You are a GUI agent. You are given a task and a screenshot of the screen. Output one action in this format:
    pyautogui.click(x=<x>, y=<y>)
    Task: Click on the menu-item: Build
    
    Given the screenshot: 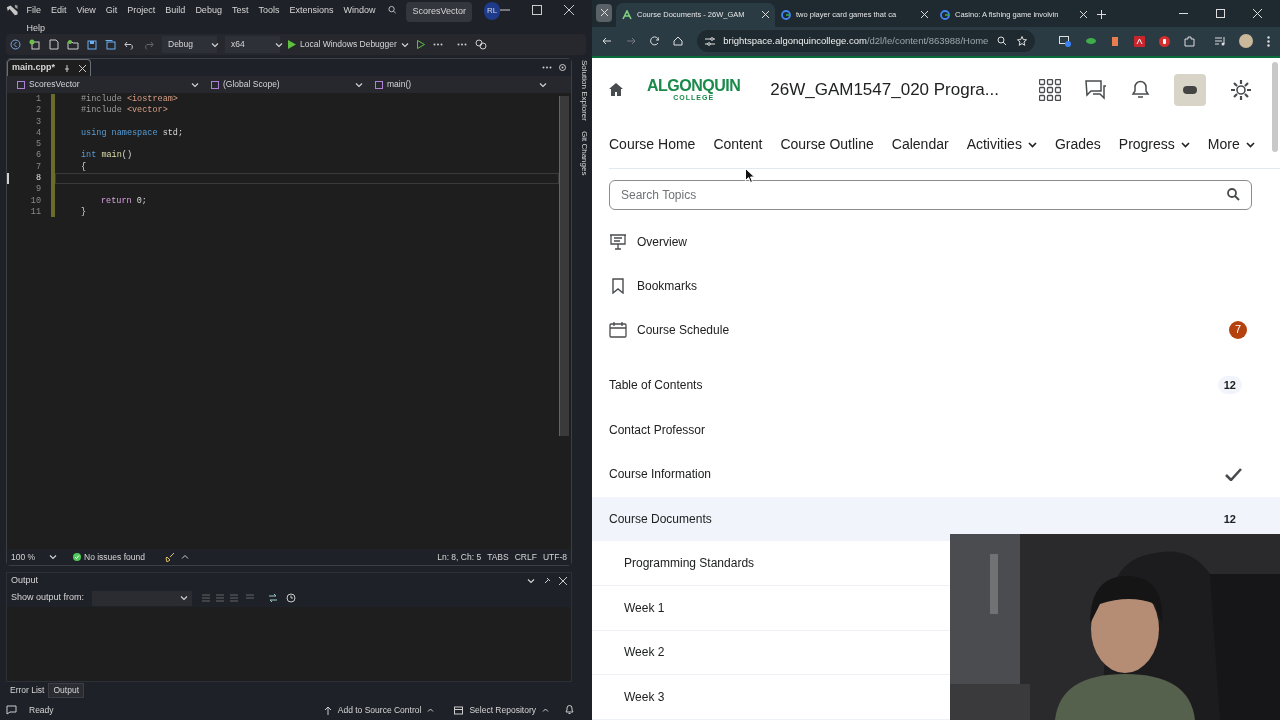 What is the action you would take?
    pyautogui.click(x=175, y=11)
    